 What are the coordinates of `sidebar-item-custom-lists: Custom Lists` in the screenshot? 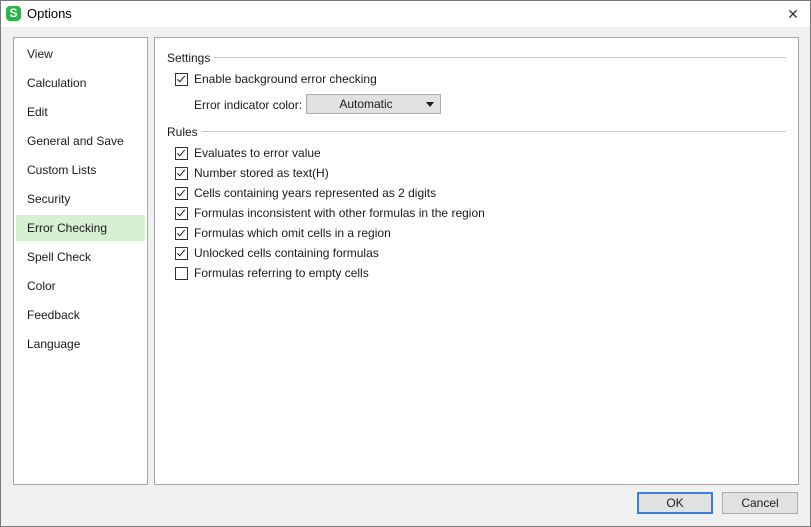 It's located at (80, 170).